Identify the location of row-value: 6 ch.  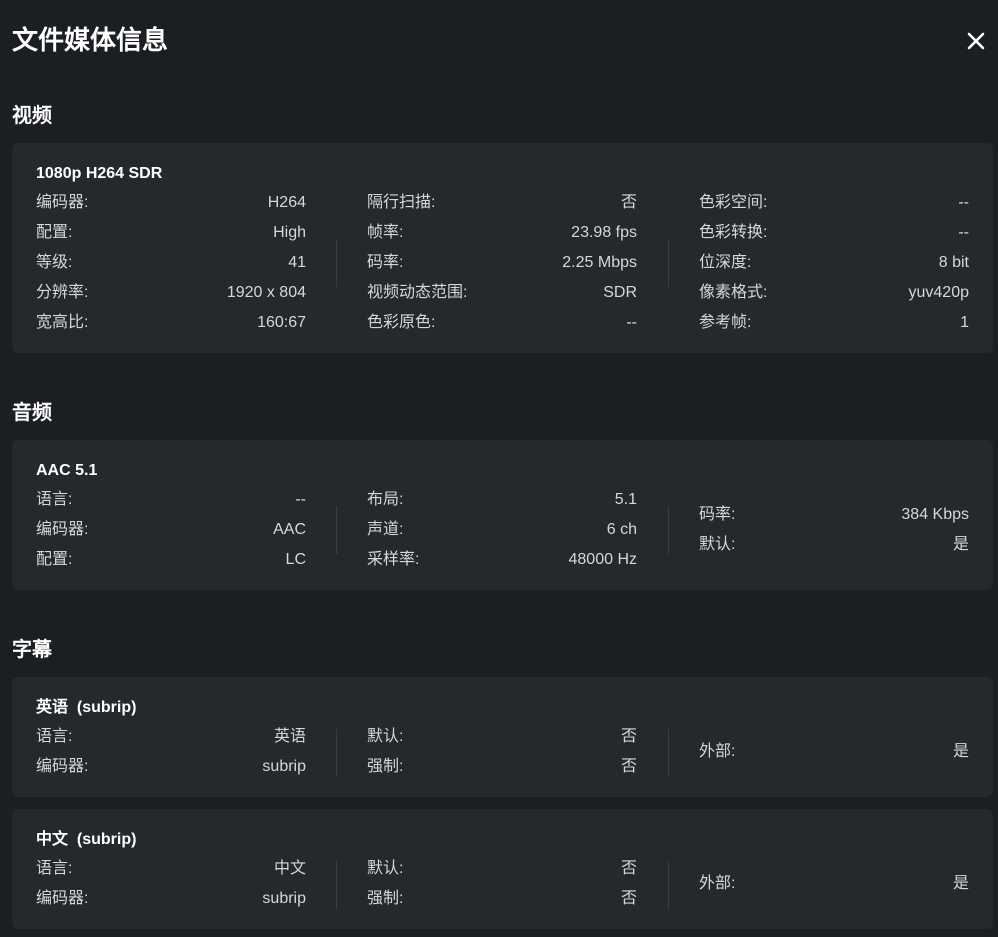
(621, 529).